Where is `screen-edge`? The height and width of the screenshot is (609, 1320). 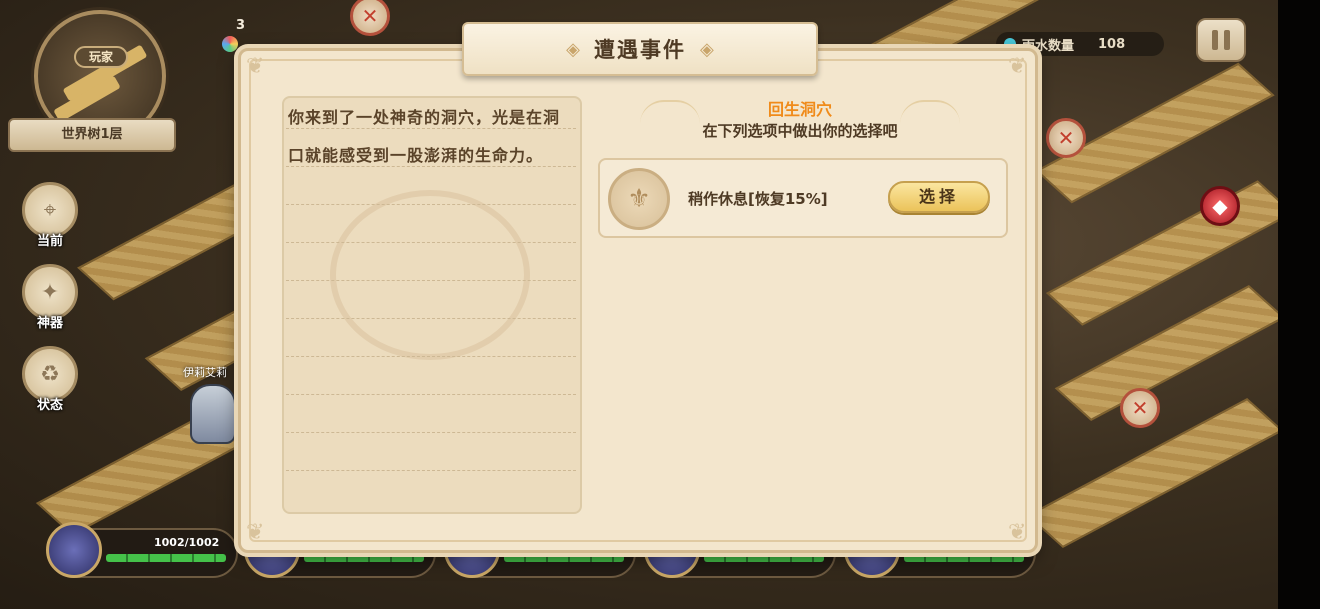
screen-edge is located at coordinates (1299, 304).